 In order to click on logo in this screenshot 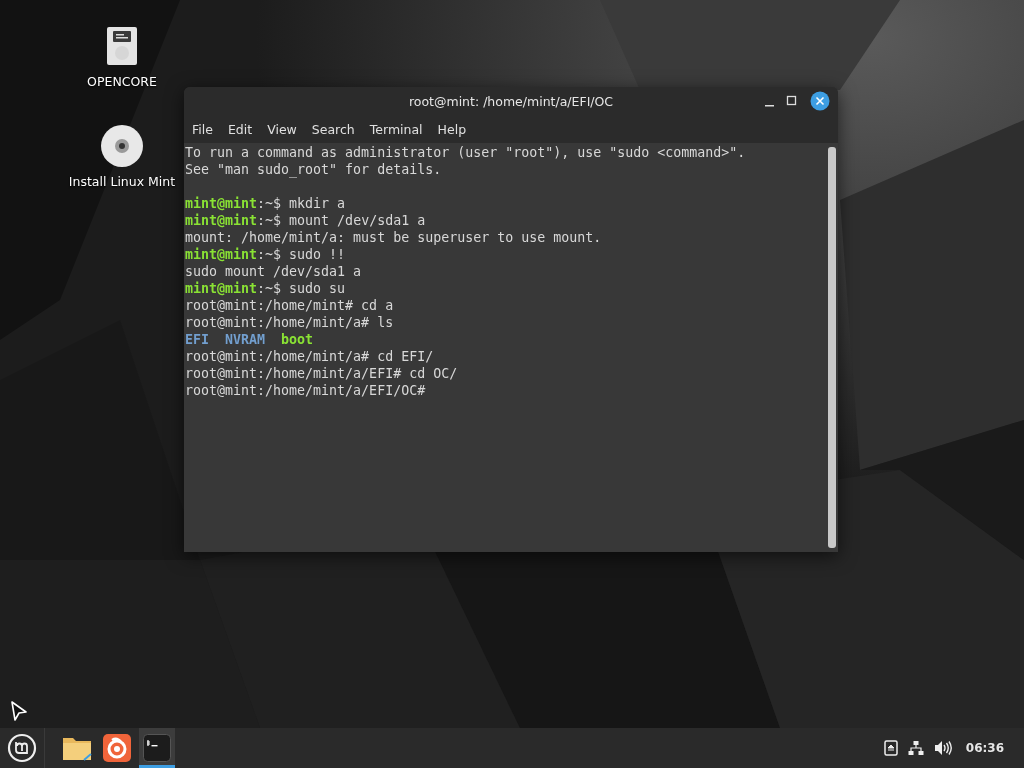, I will do `click(22, 748)`.